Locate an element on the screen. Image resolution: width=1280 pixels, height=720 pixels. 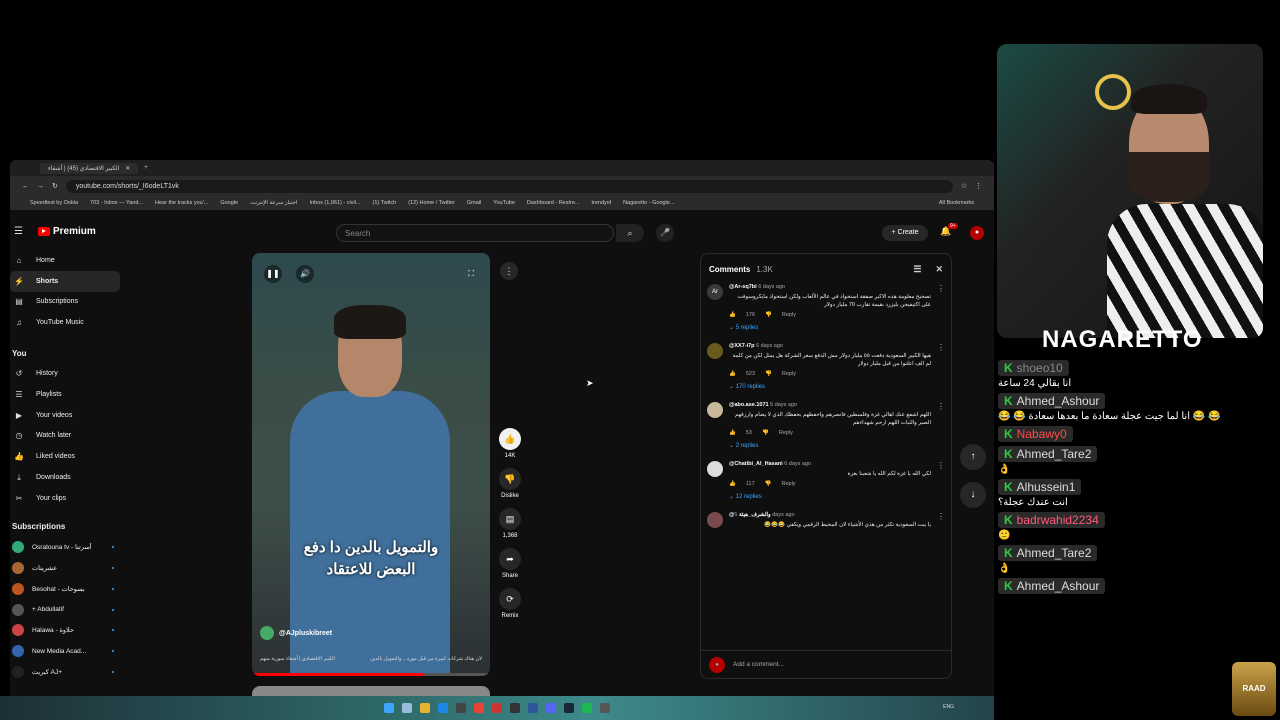
bookmark-item: Google is located at coordinates (229, 203).